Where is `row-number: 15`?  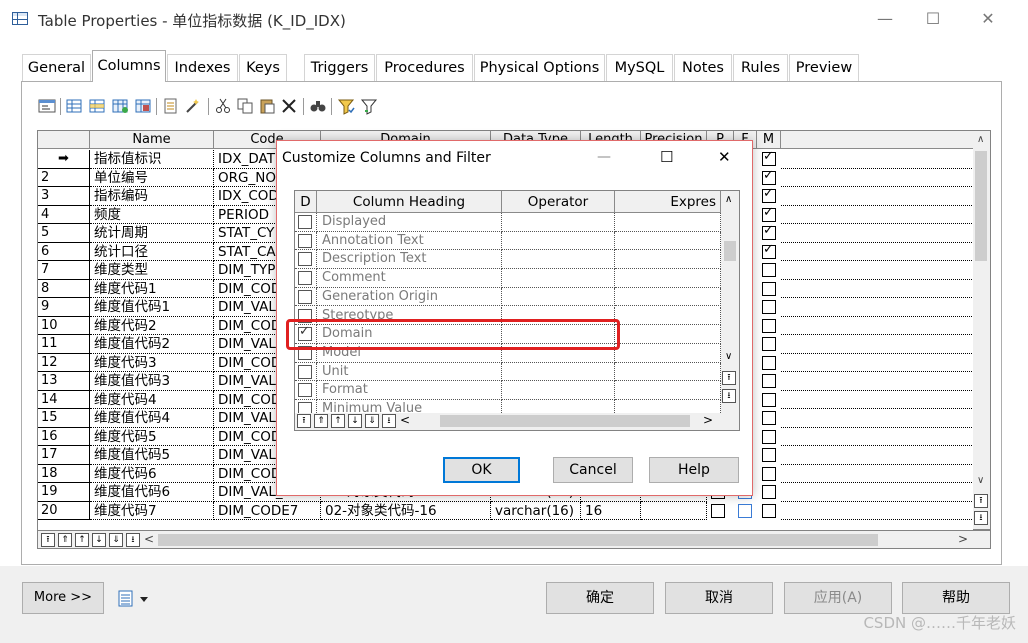
row-number: 15 is located at coordinates (64, 418).